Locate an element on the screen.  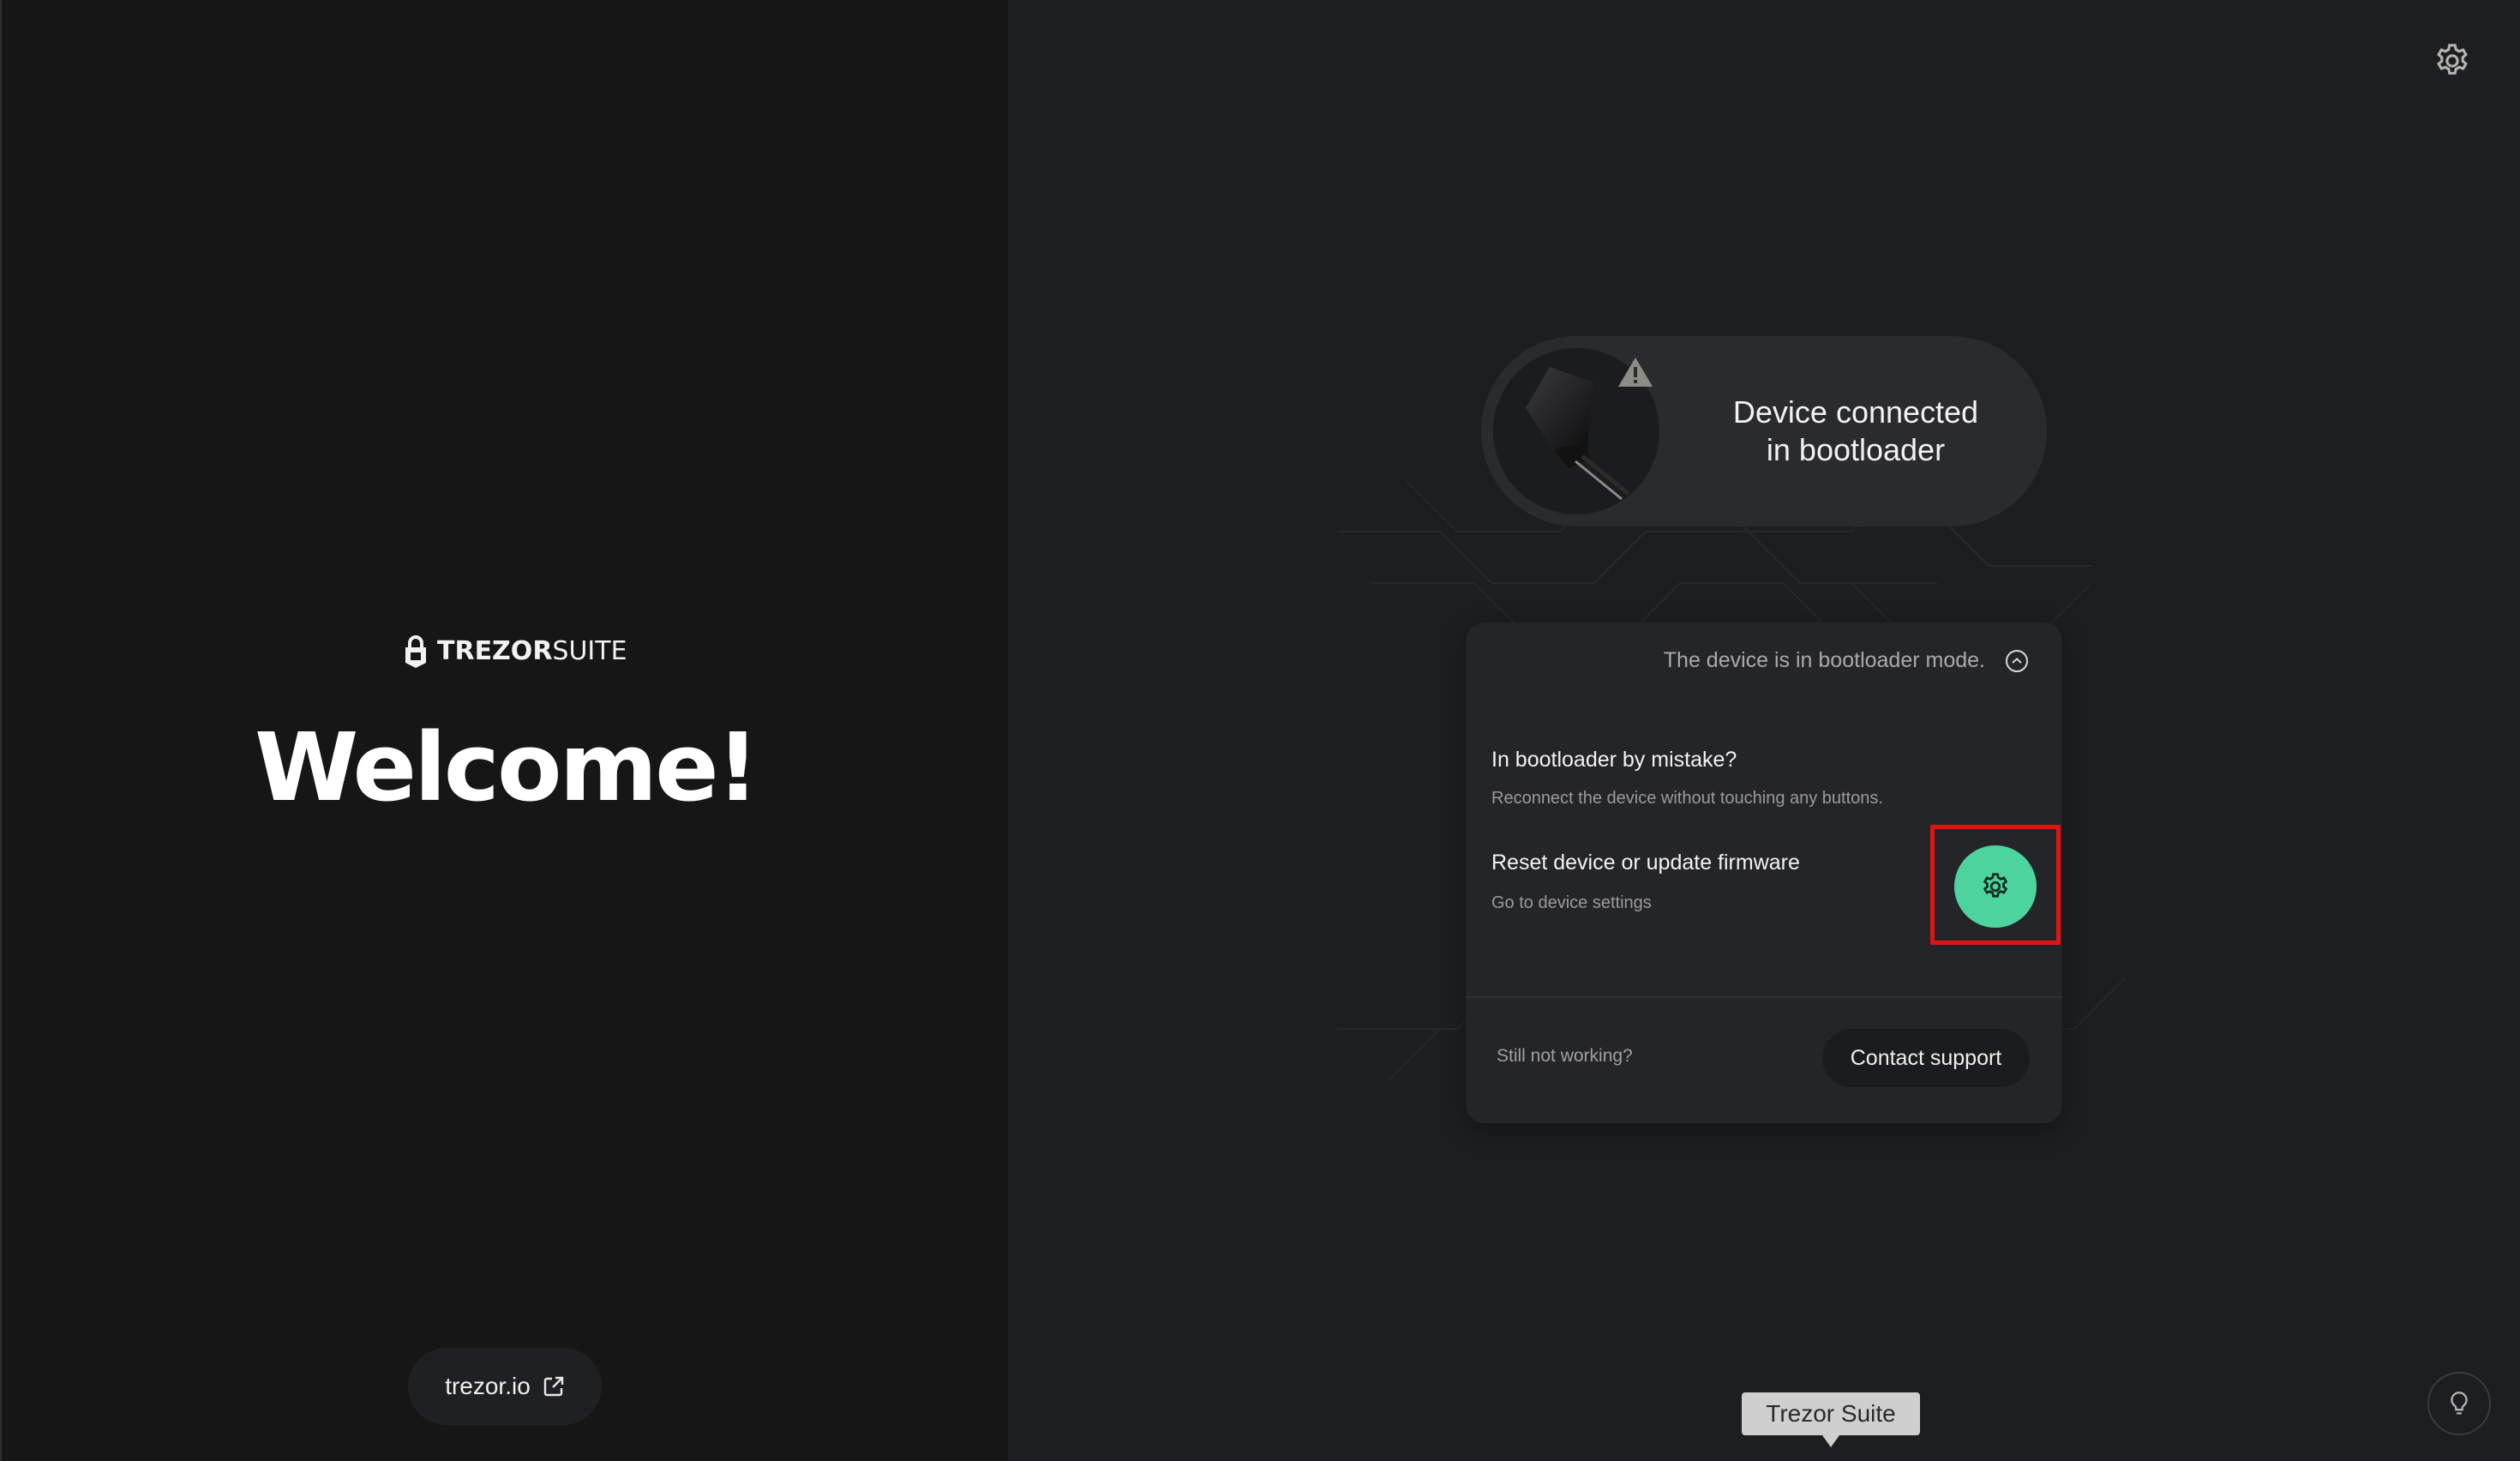
bootloader-card-header: The device is in bootloader mode. is located at coordinates (1846, 660).